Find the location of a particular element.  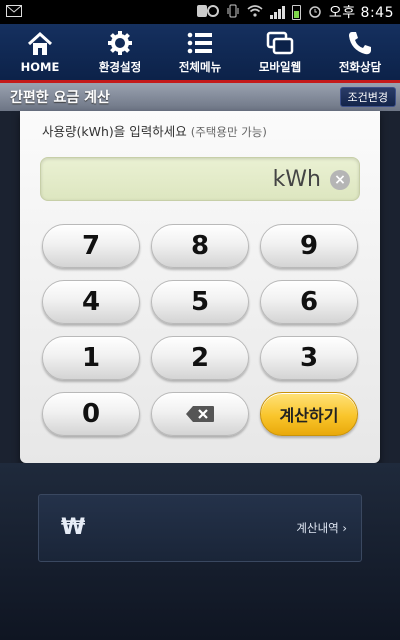

nav-settings-label: 환경설정 is located at coordinates (120, 66).